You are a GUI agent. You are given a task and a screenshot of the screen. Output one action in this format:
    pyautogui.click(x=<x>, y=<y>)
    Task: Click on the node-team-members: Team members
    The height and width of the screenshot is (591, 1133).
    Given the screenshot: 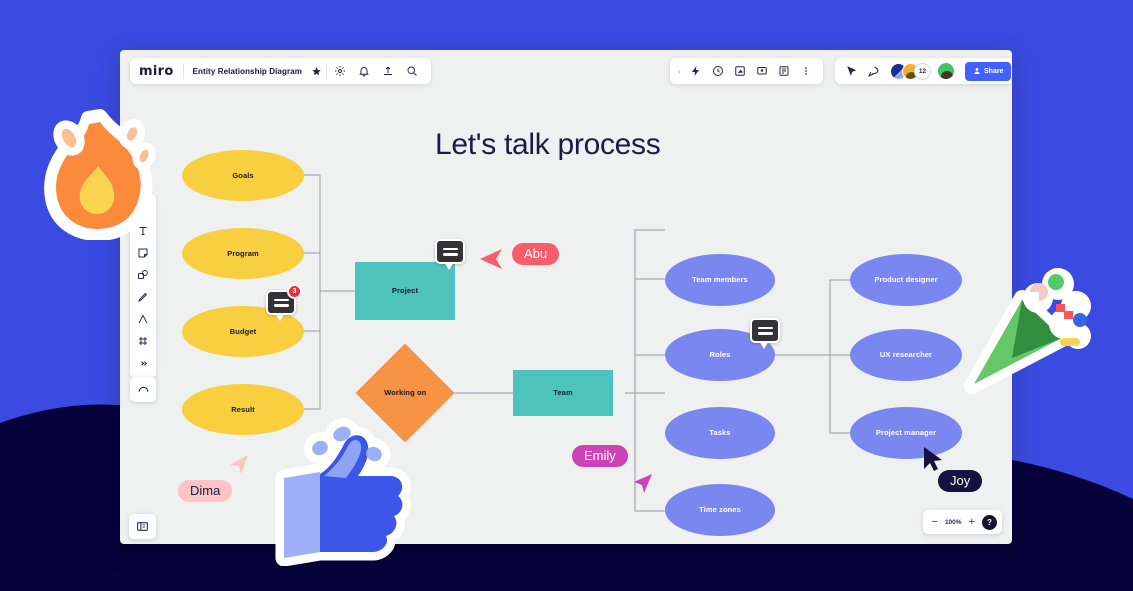 What is the action you would take?
    pyautogui.click(x=720, y=280)
    